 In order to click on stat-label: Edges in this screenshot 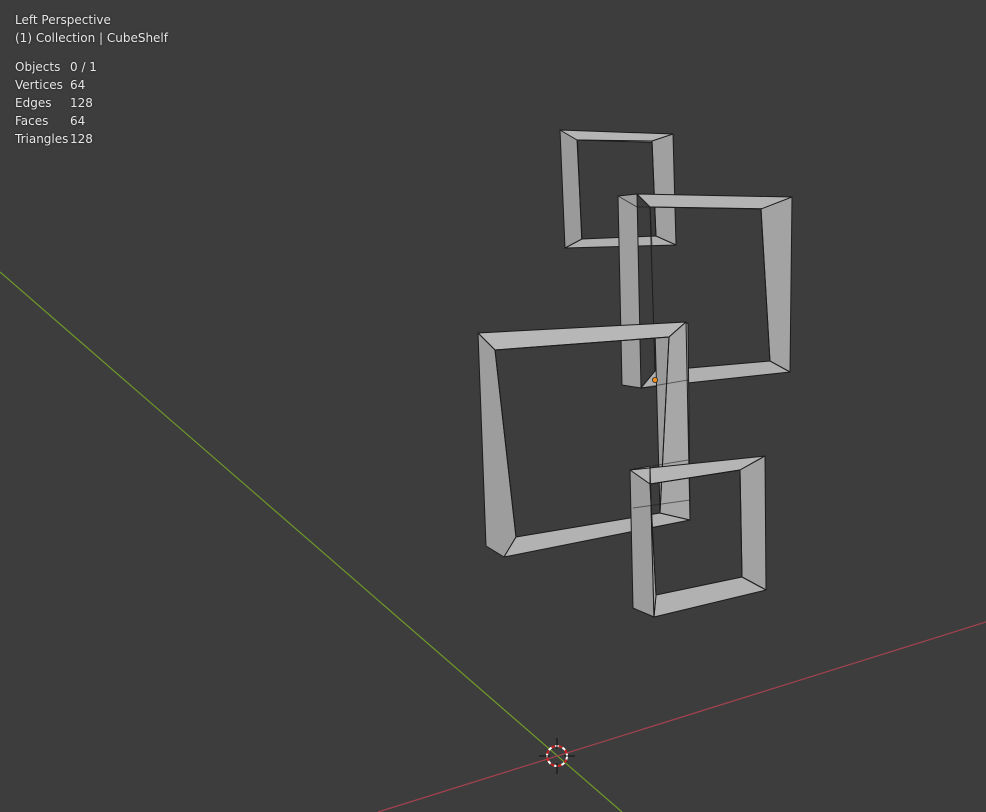, I will do `click(33, 103)`.